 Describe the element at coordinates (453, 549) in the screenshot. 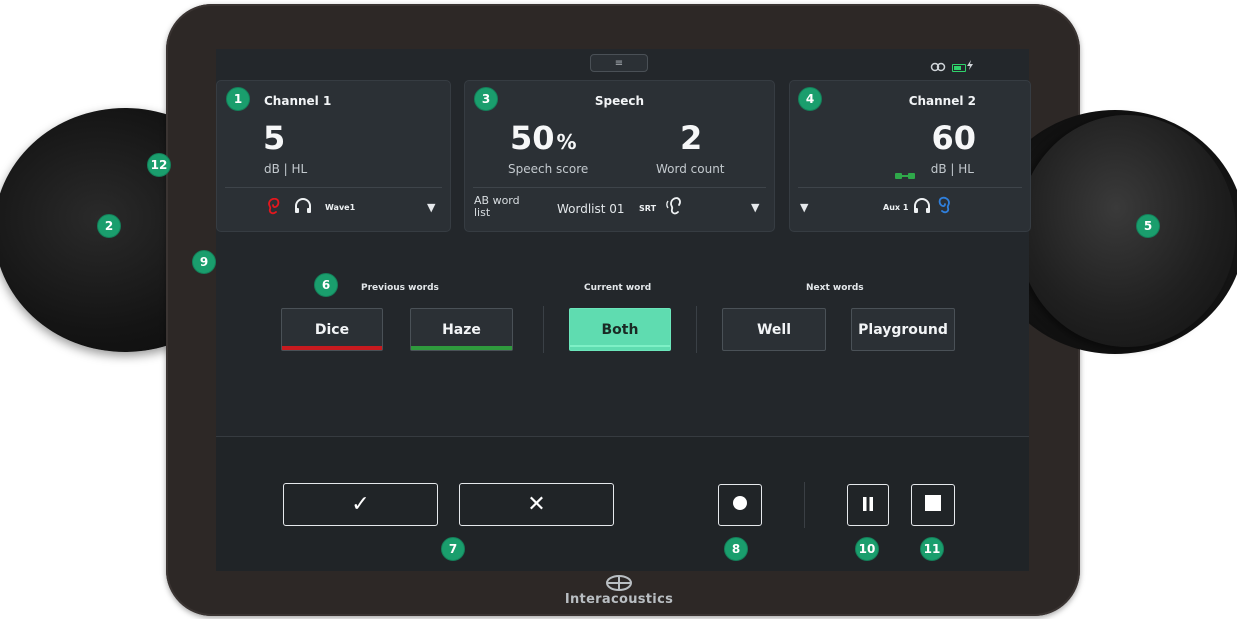

I see `callout-badge: 7` at that location.